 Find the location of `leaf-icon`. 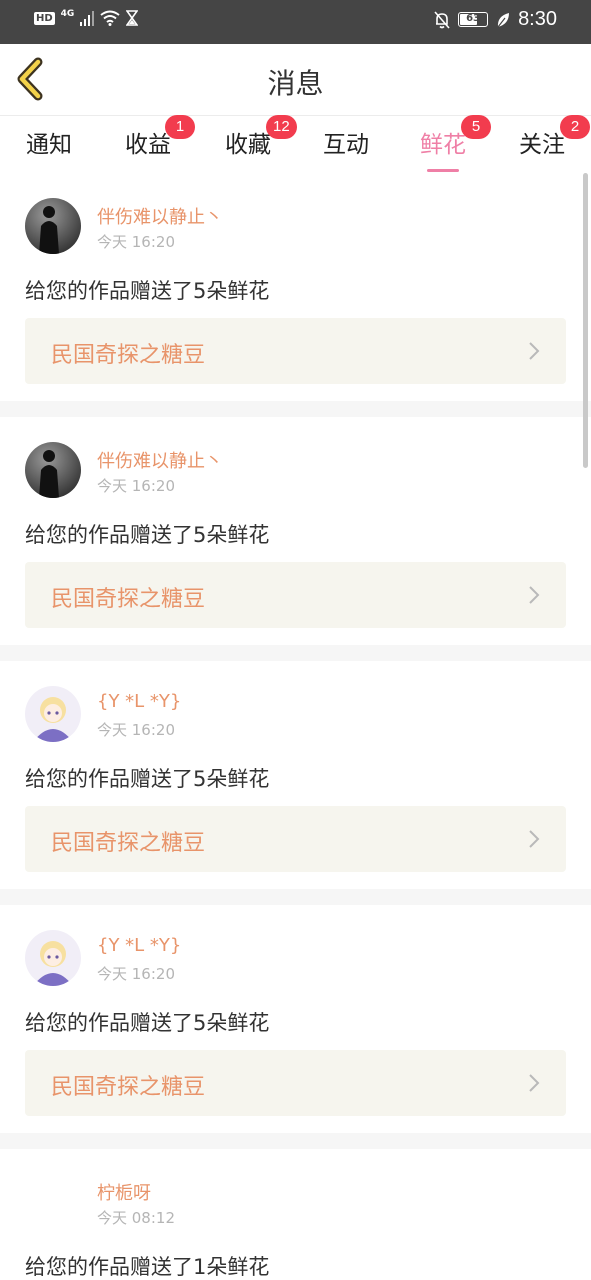

leaf-icon is located at coordinates (503, 19).